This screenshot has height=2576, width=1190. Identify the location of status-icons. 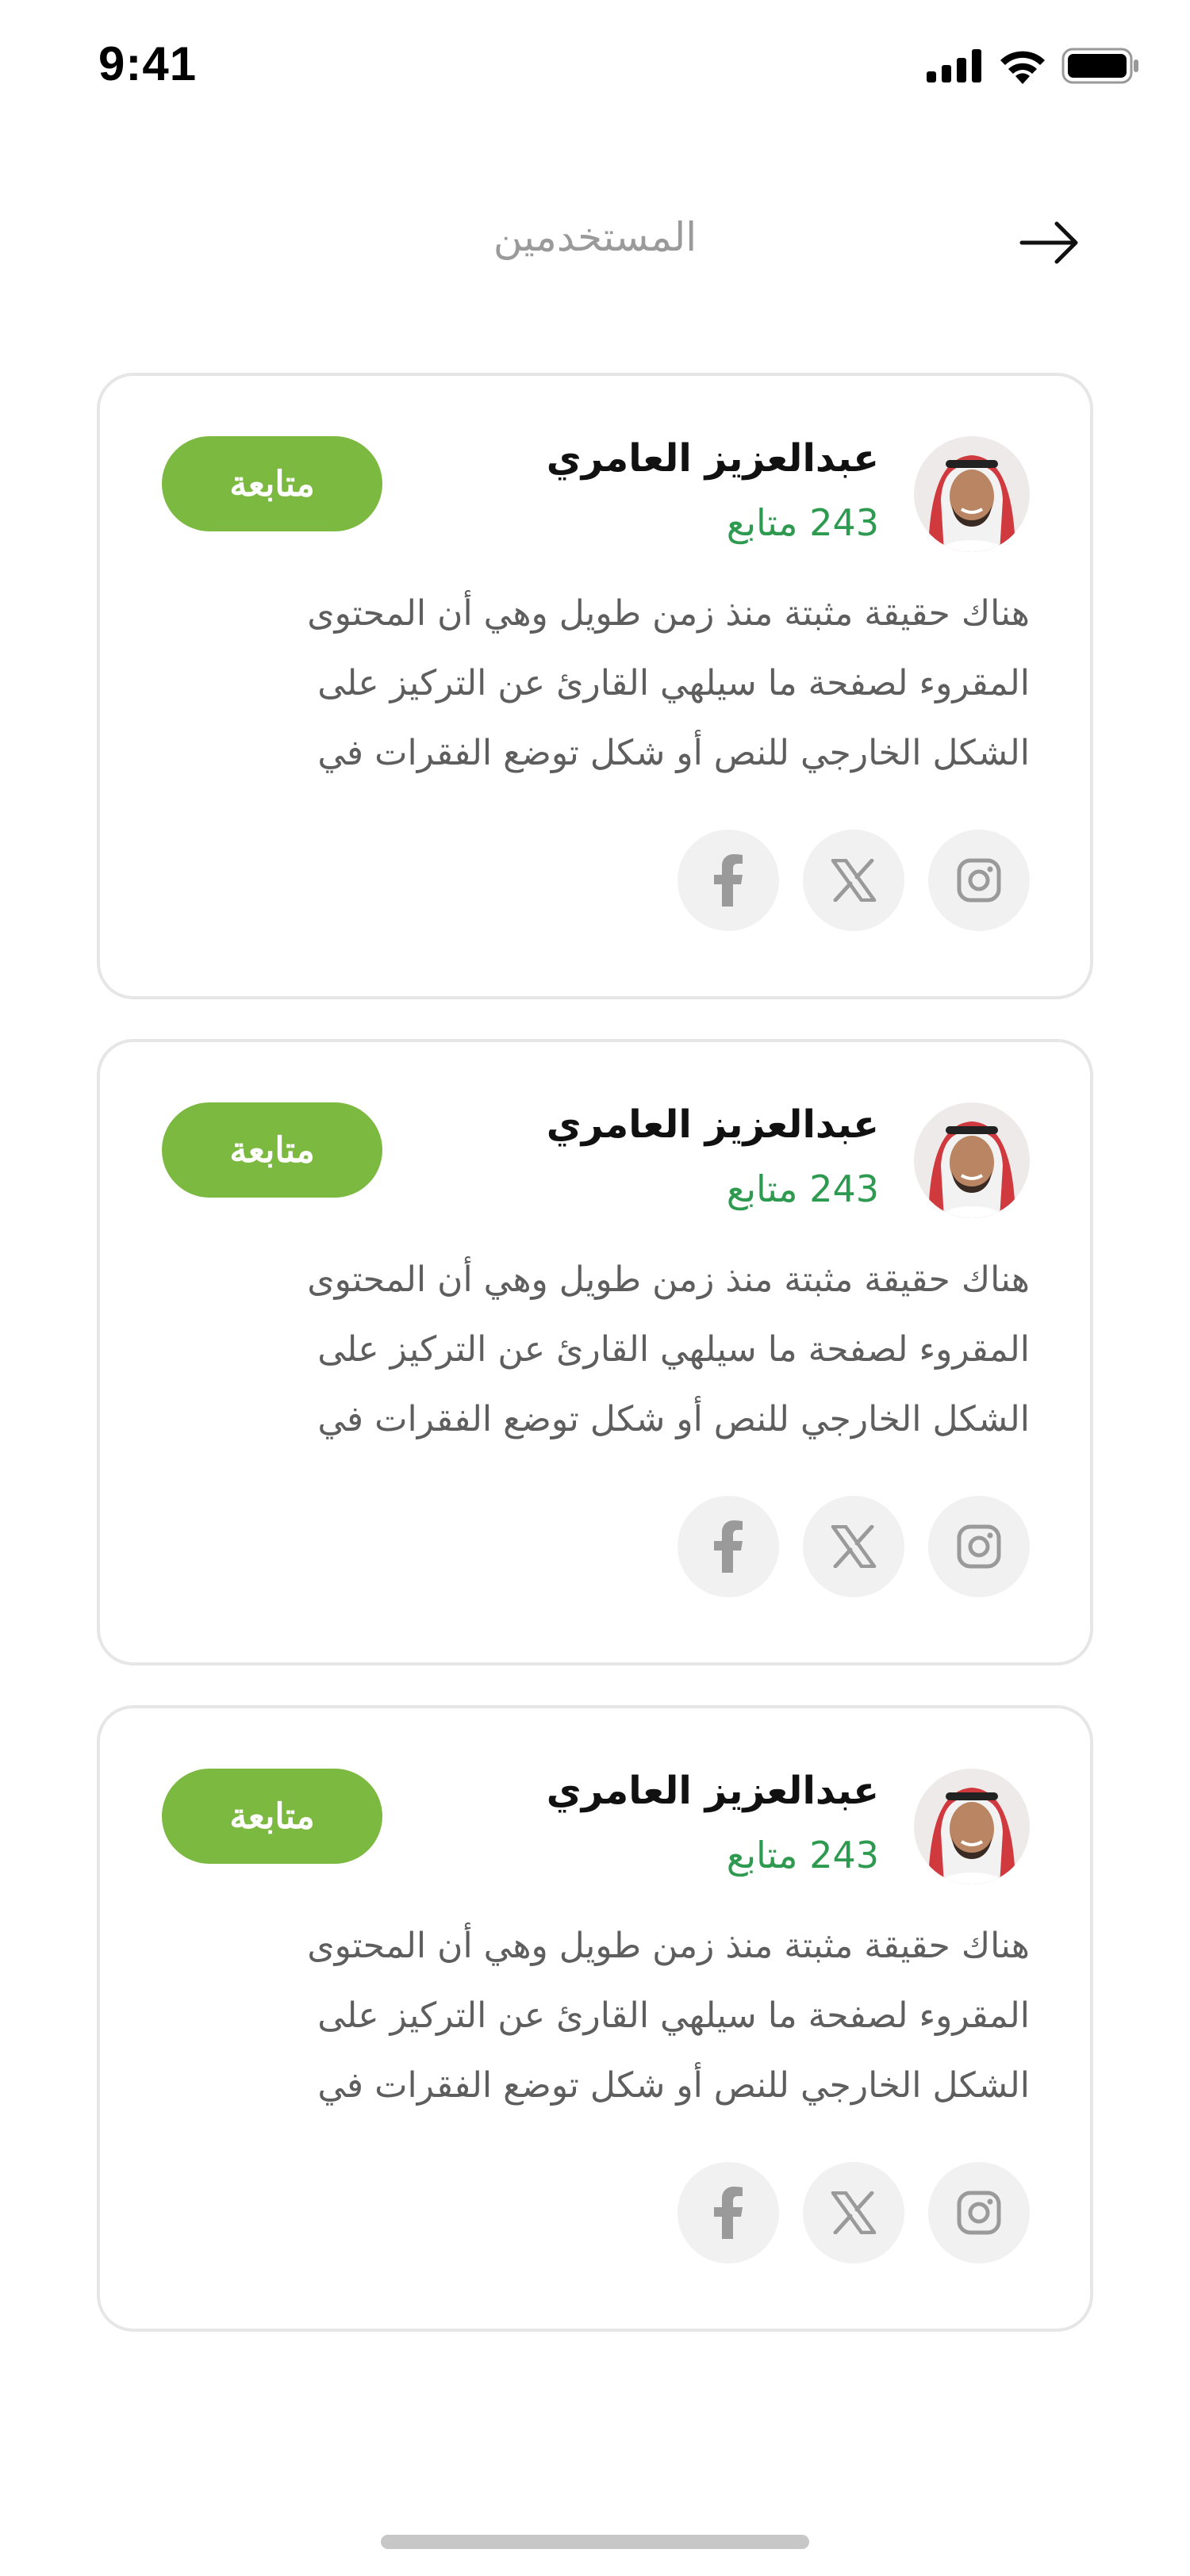
(1034, 66).